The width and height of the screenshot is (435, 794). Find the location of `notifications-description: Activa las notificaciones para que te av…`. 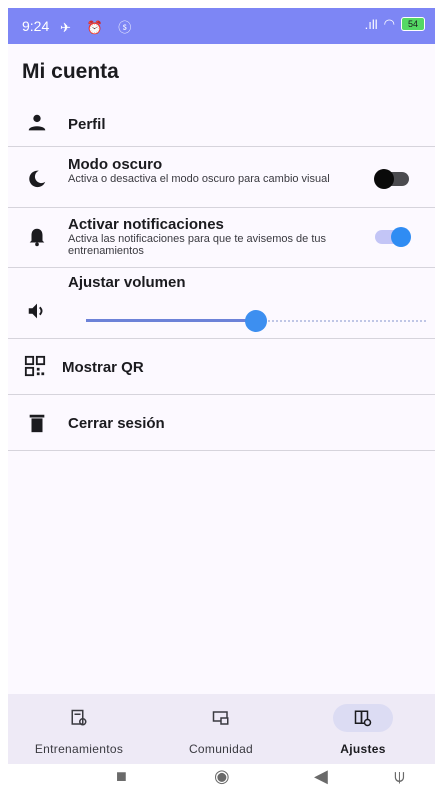

notifications-description: Activa las notificaciones para que te av… is located at coordinates (197, 245).